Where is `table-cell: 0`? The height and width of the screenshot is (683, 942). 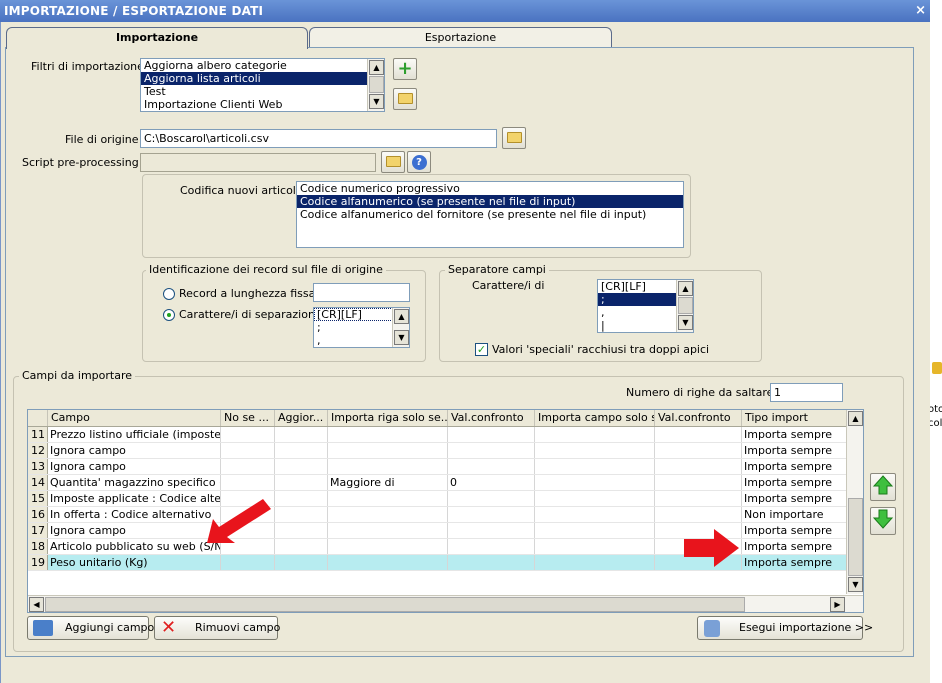 table-cell: 0 is located at coordinates (491, 482).